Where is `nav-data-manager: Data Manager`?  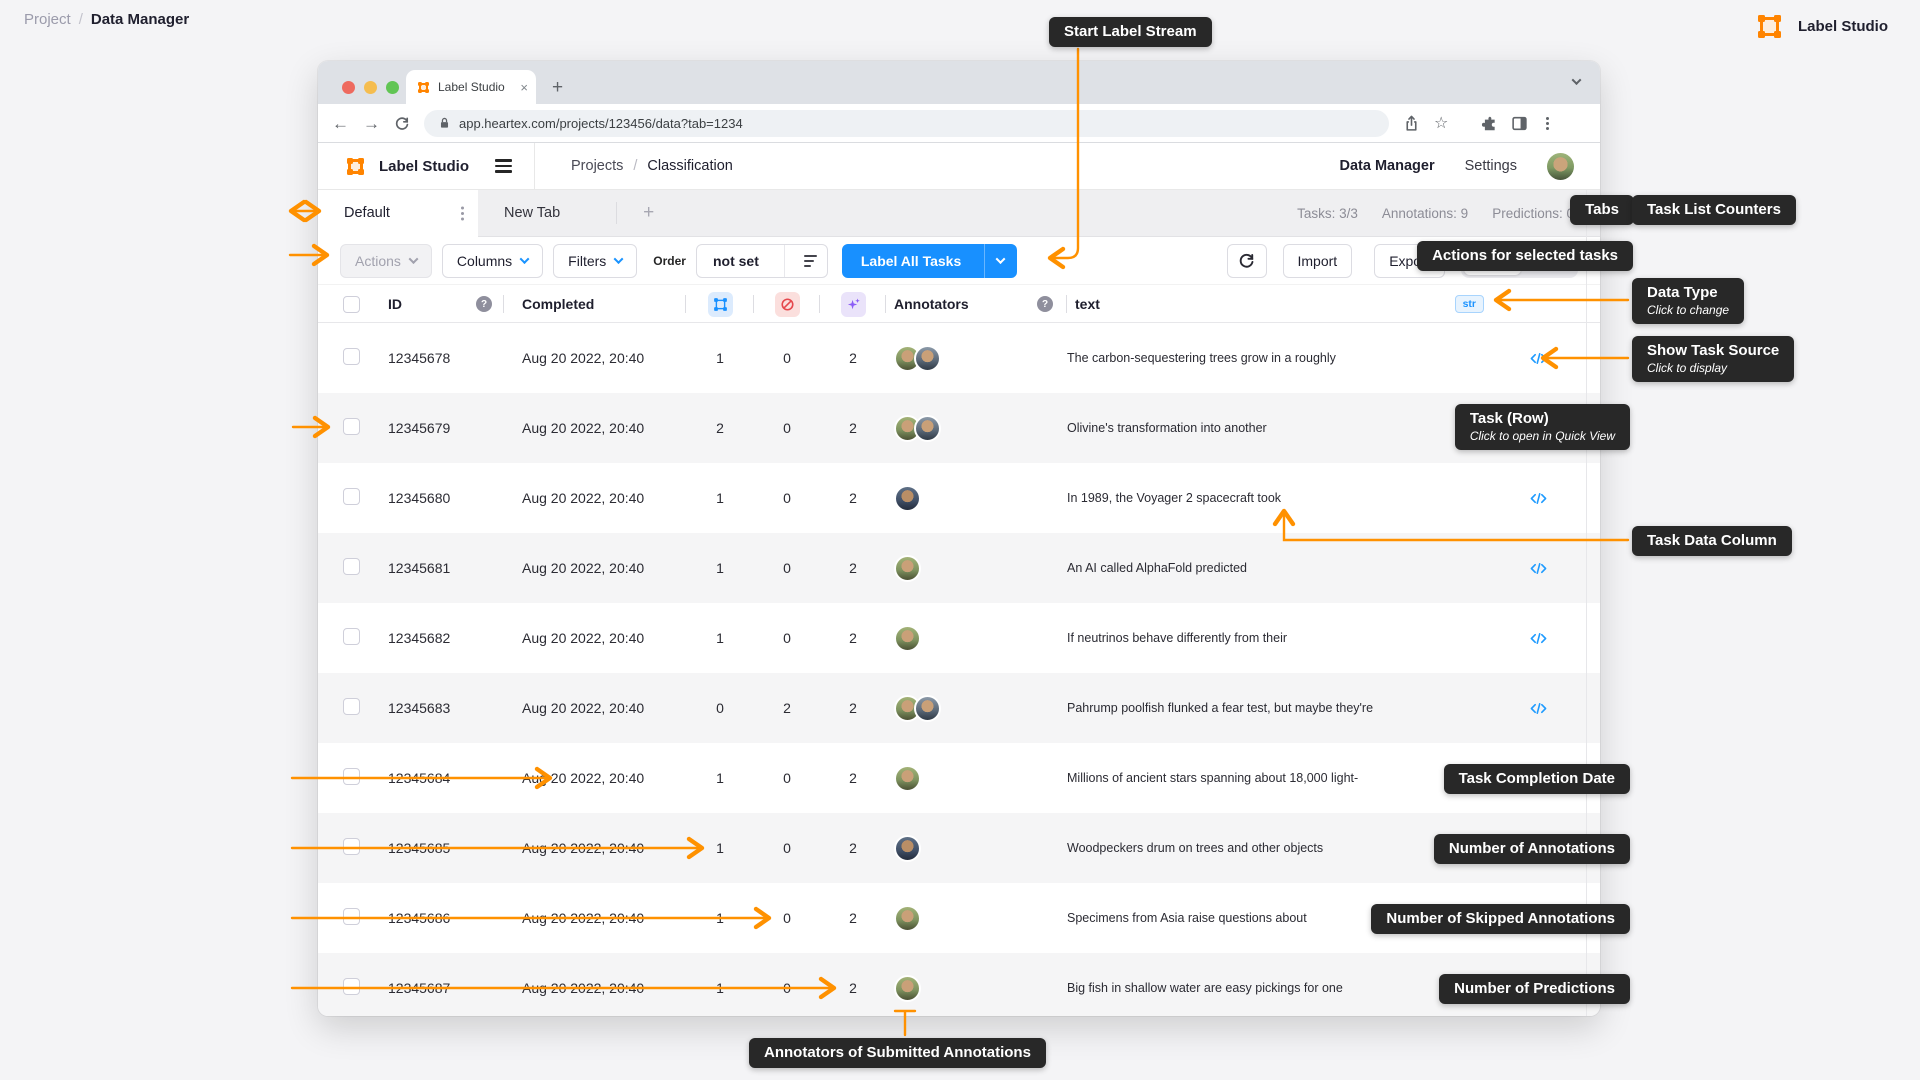
nav-data-manager: Data Manager is located at coordinates (1387, 166).